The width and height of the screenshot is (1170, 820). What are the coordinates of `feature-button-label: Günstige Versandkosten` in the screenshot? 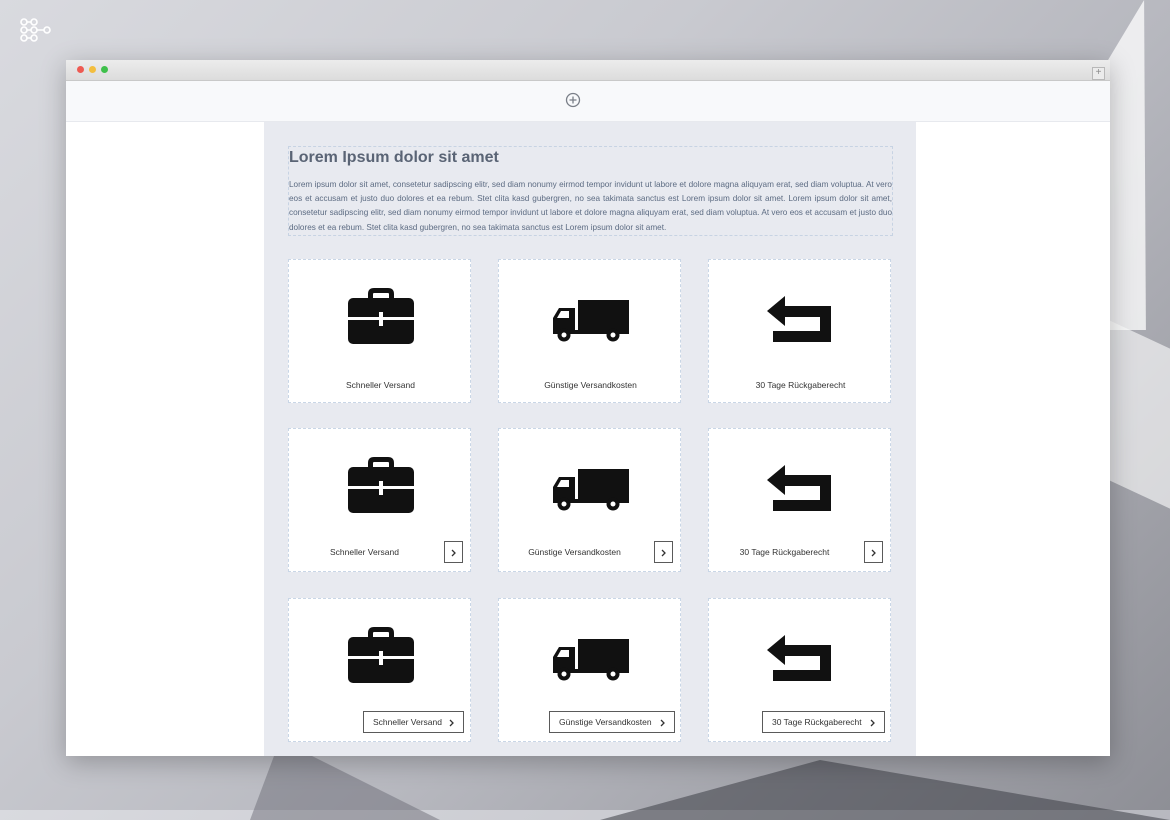 It's located at (605, 722).